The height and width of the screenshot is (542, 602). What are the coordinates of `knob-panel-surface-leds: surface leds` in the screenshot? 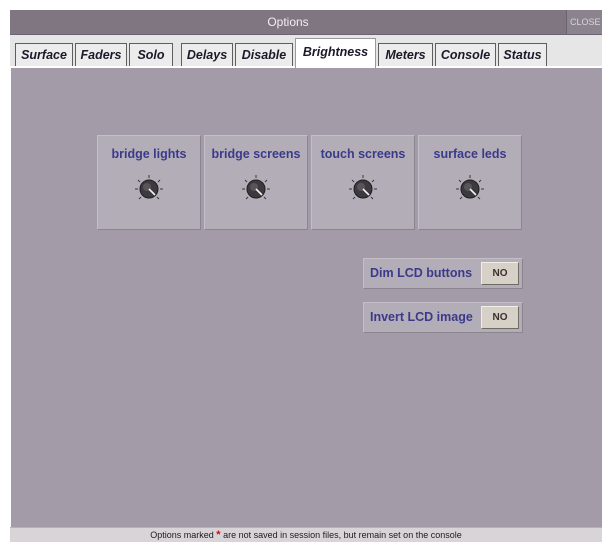 It's located at (470, 182).